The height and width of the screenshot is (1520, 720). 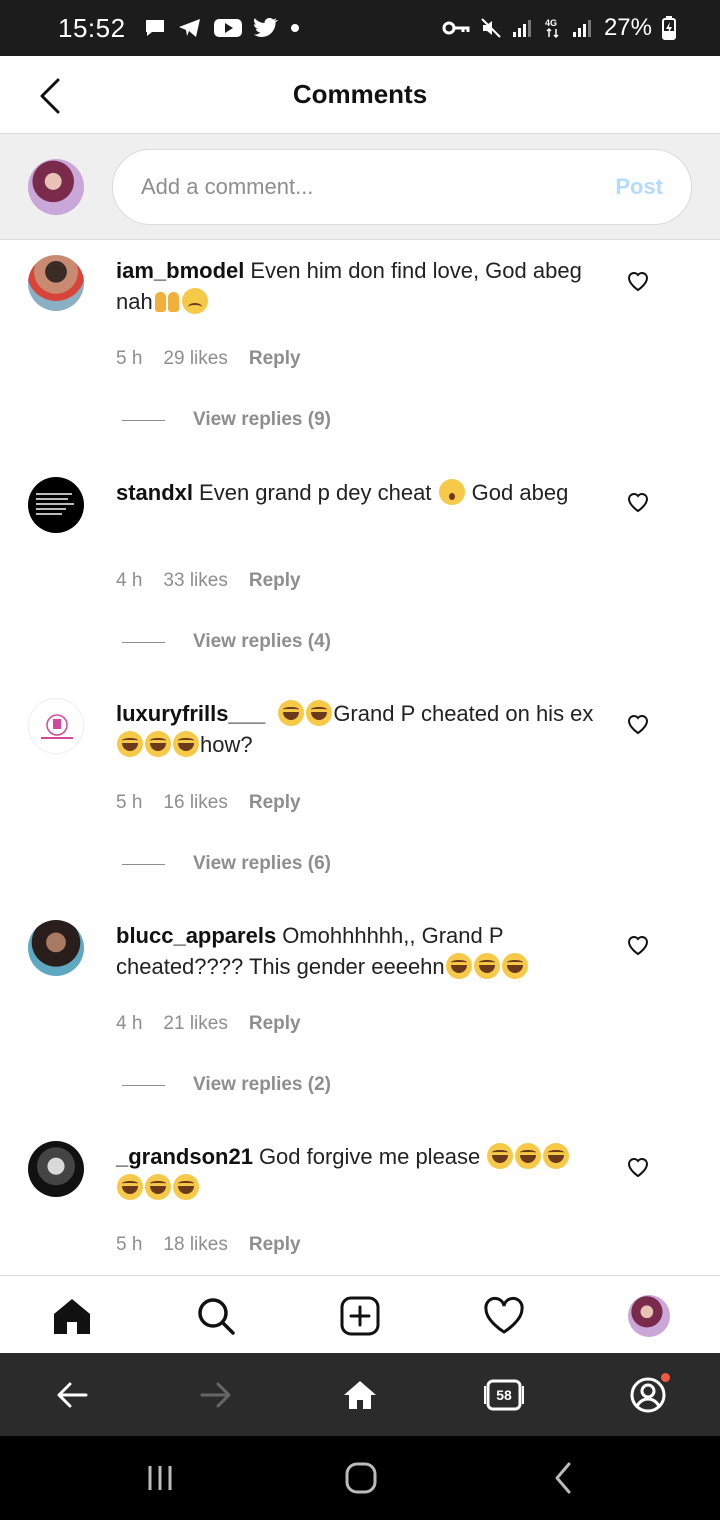 What do you see at coordinates (639, 187) in the screenshot?
I see `post-button: Post` at bounding box center [639, 187].